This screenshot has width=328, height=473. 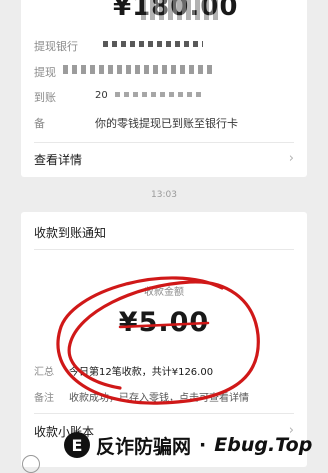 I want to click on chevron-right-icon: ›, so click(x=291, y=158).